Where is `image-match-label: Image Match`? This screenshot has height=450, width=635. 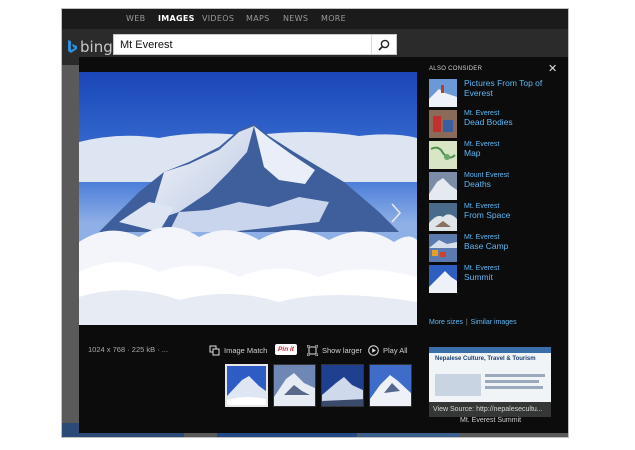
image-match-label: Image Match is located at coordinates (246, 350).